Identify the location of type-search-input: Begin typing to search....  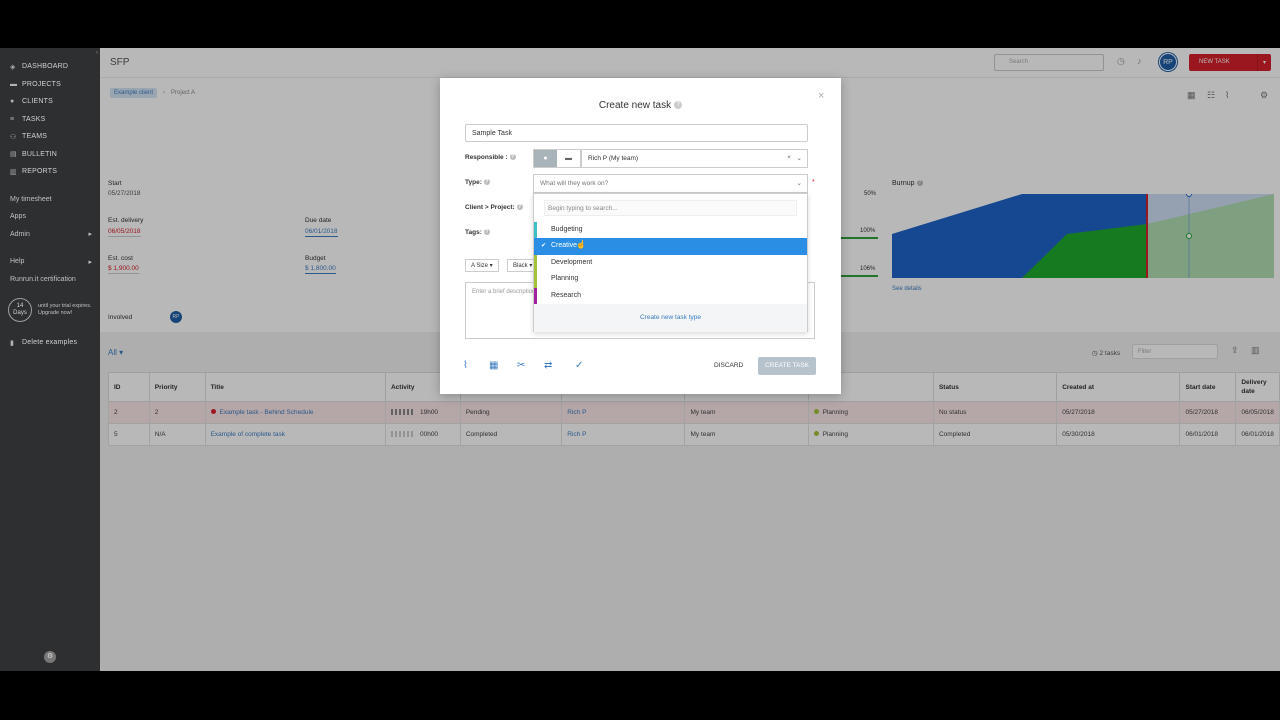
(670, 208).